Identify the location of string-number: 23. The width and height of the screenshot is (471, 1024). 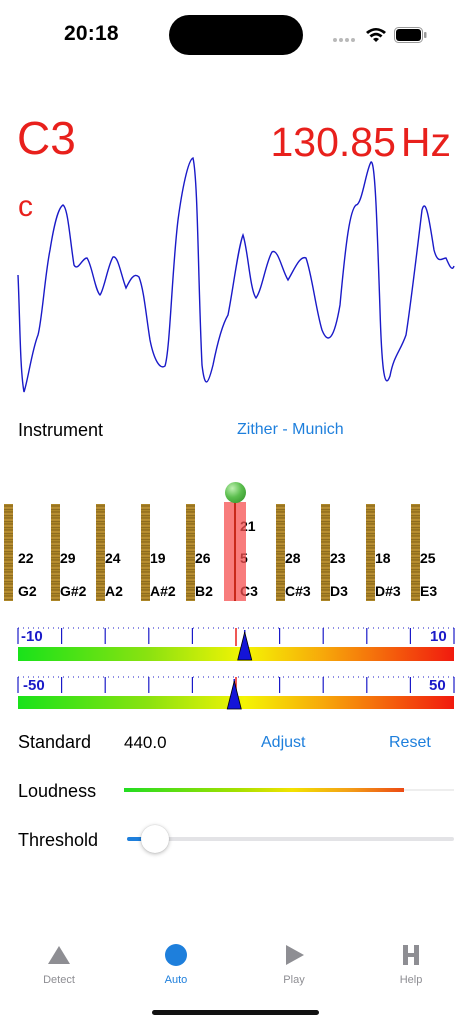
(338, 558).